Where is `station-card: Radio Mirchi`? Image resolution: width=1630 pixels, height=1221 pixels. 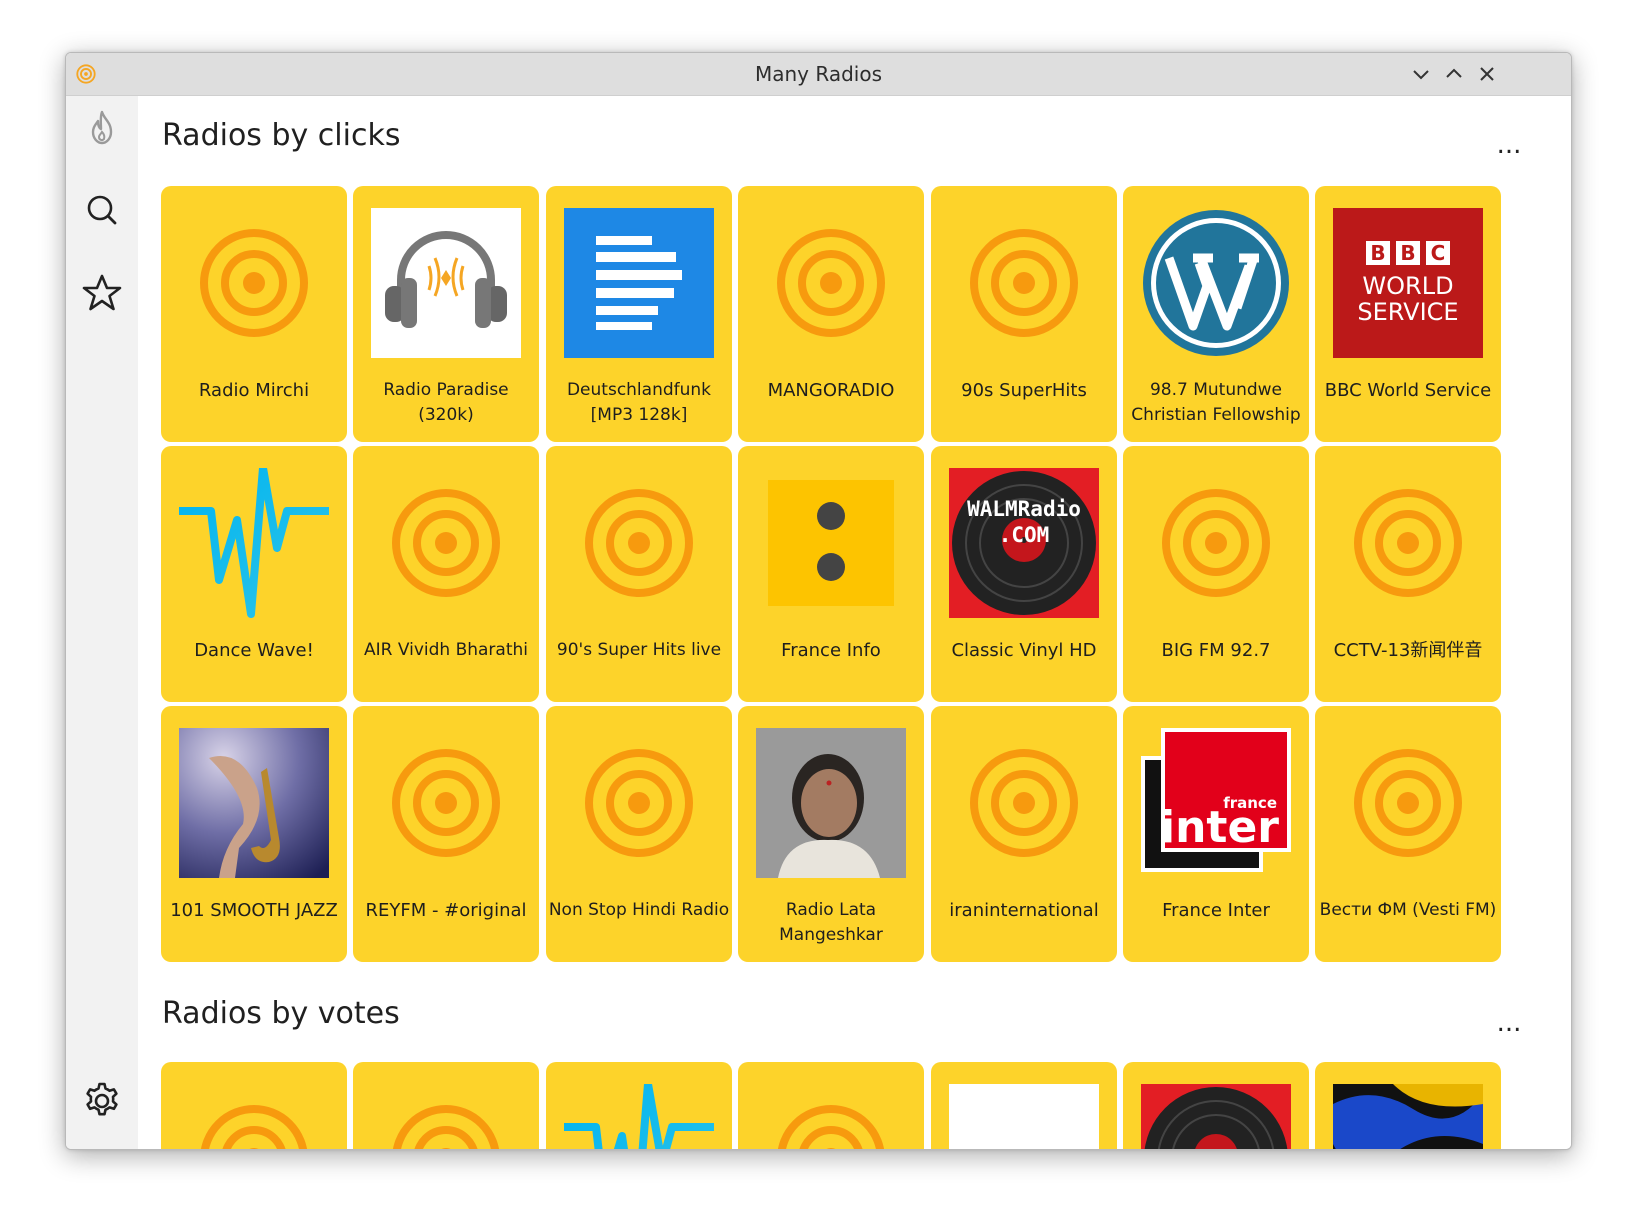
station-card: Radio Mirchi is located at coordinates (254, 314).